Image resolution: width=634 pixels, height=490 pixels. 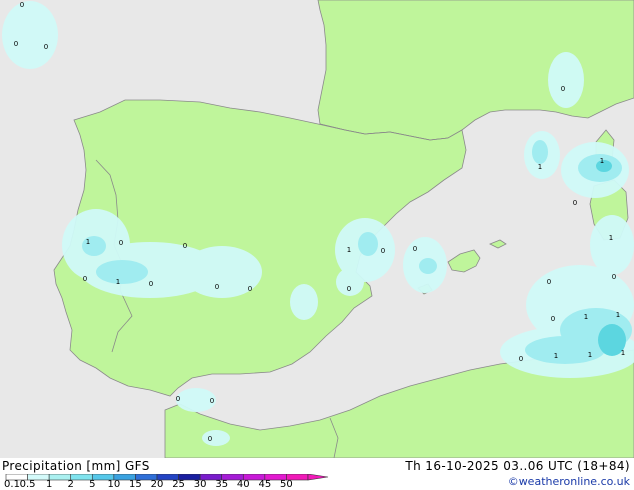 I want to click on legend-label: 10, so click(x=114, y=484).